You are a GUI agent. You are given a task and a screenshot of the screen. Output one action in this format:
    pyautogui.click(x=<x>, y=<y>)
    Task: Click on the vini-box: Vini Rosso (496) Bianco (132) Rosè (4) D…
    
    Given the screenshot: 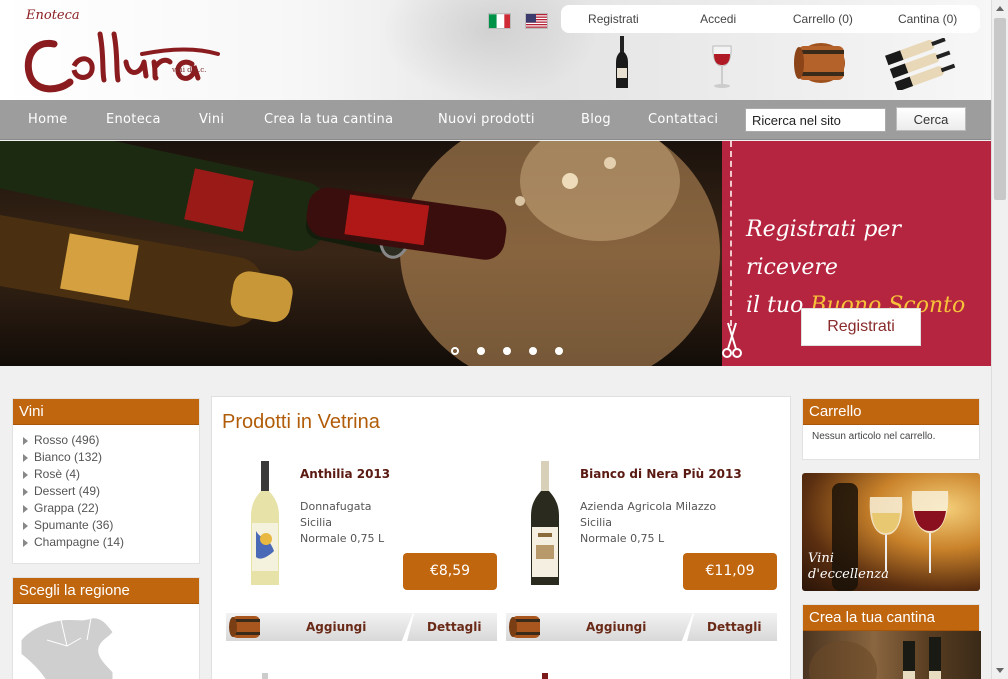 What is the action you would take?
    pyautogui.click(x=106, y=481)
    